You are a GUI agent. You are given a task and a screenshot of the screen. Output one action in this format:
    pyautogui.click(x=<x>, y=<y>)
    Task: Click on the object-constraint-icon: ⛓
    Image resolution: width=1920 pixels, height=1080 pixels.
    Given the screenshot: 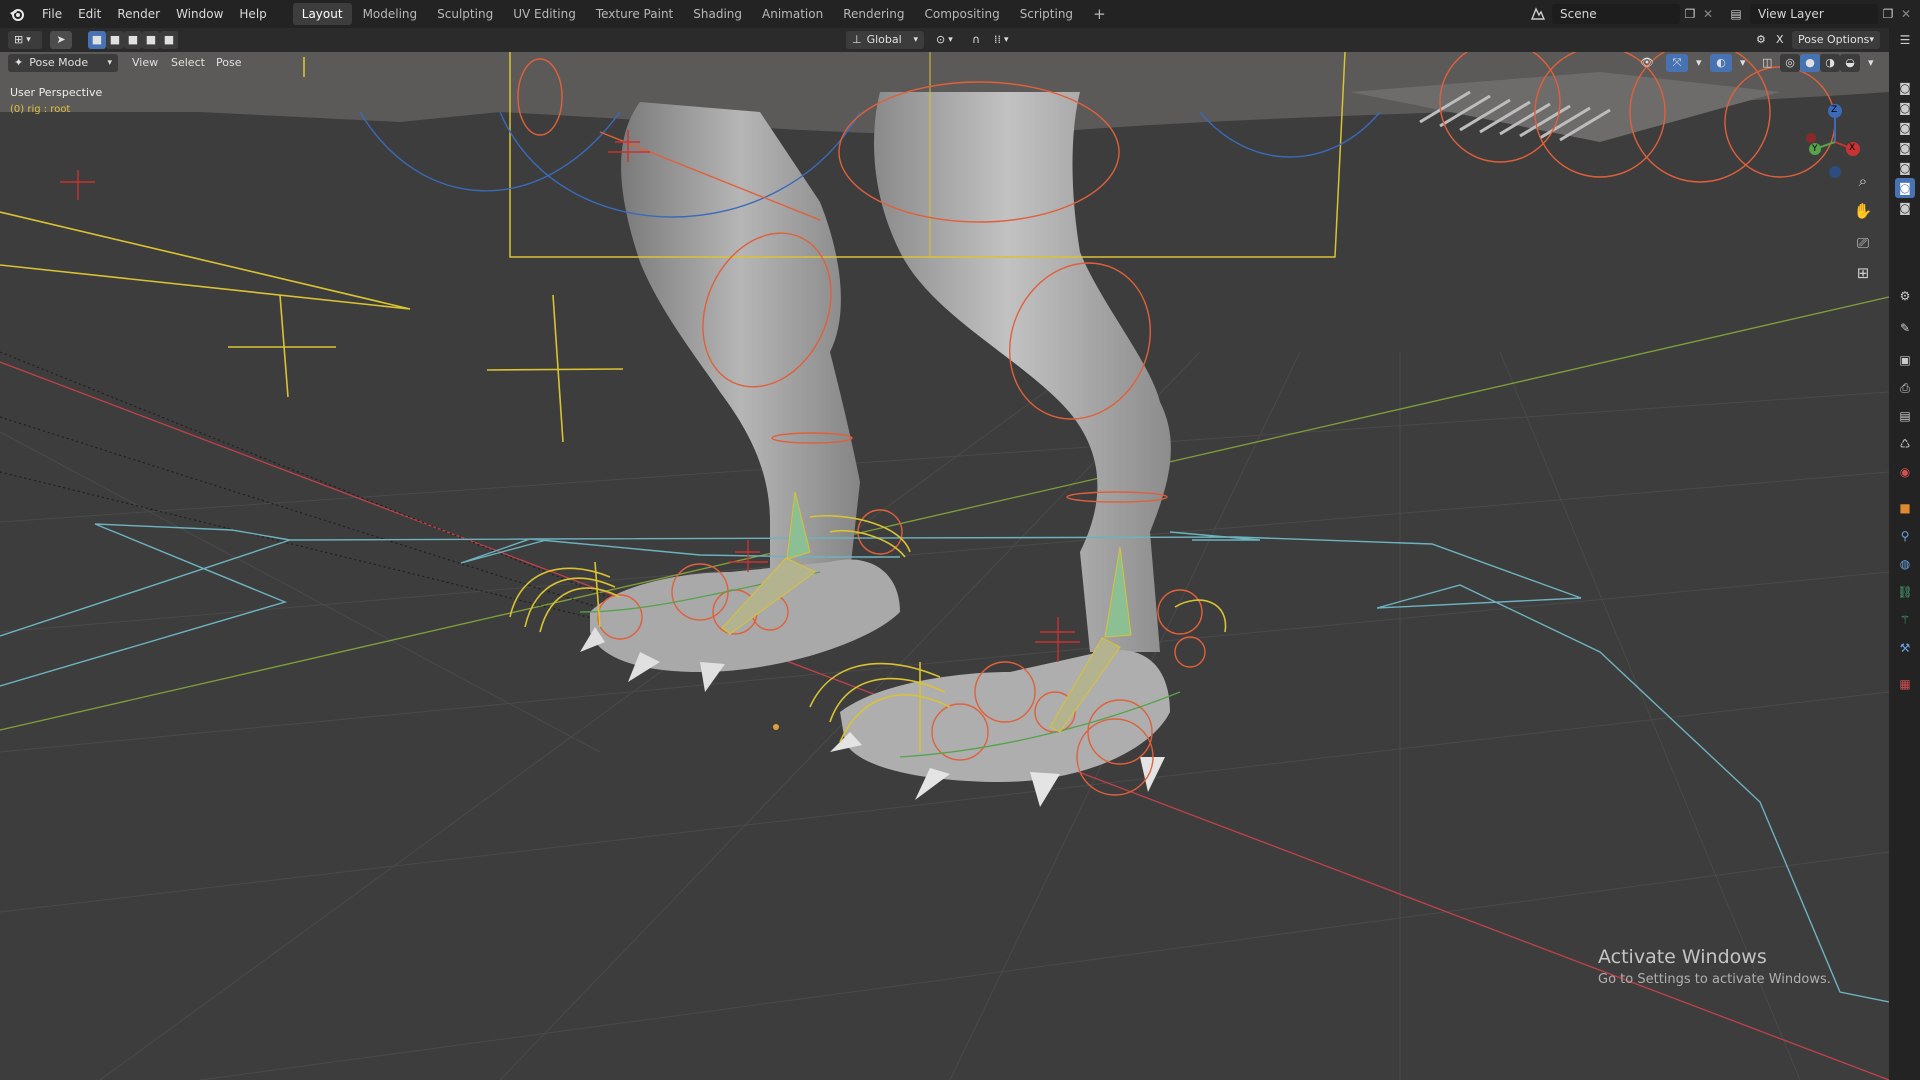 What is the action you would take?
    pyautogui.click(x=1905, y=592)
    